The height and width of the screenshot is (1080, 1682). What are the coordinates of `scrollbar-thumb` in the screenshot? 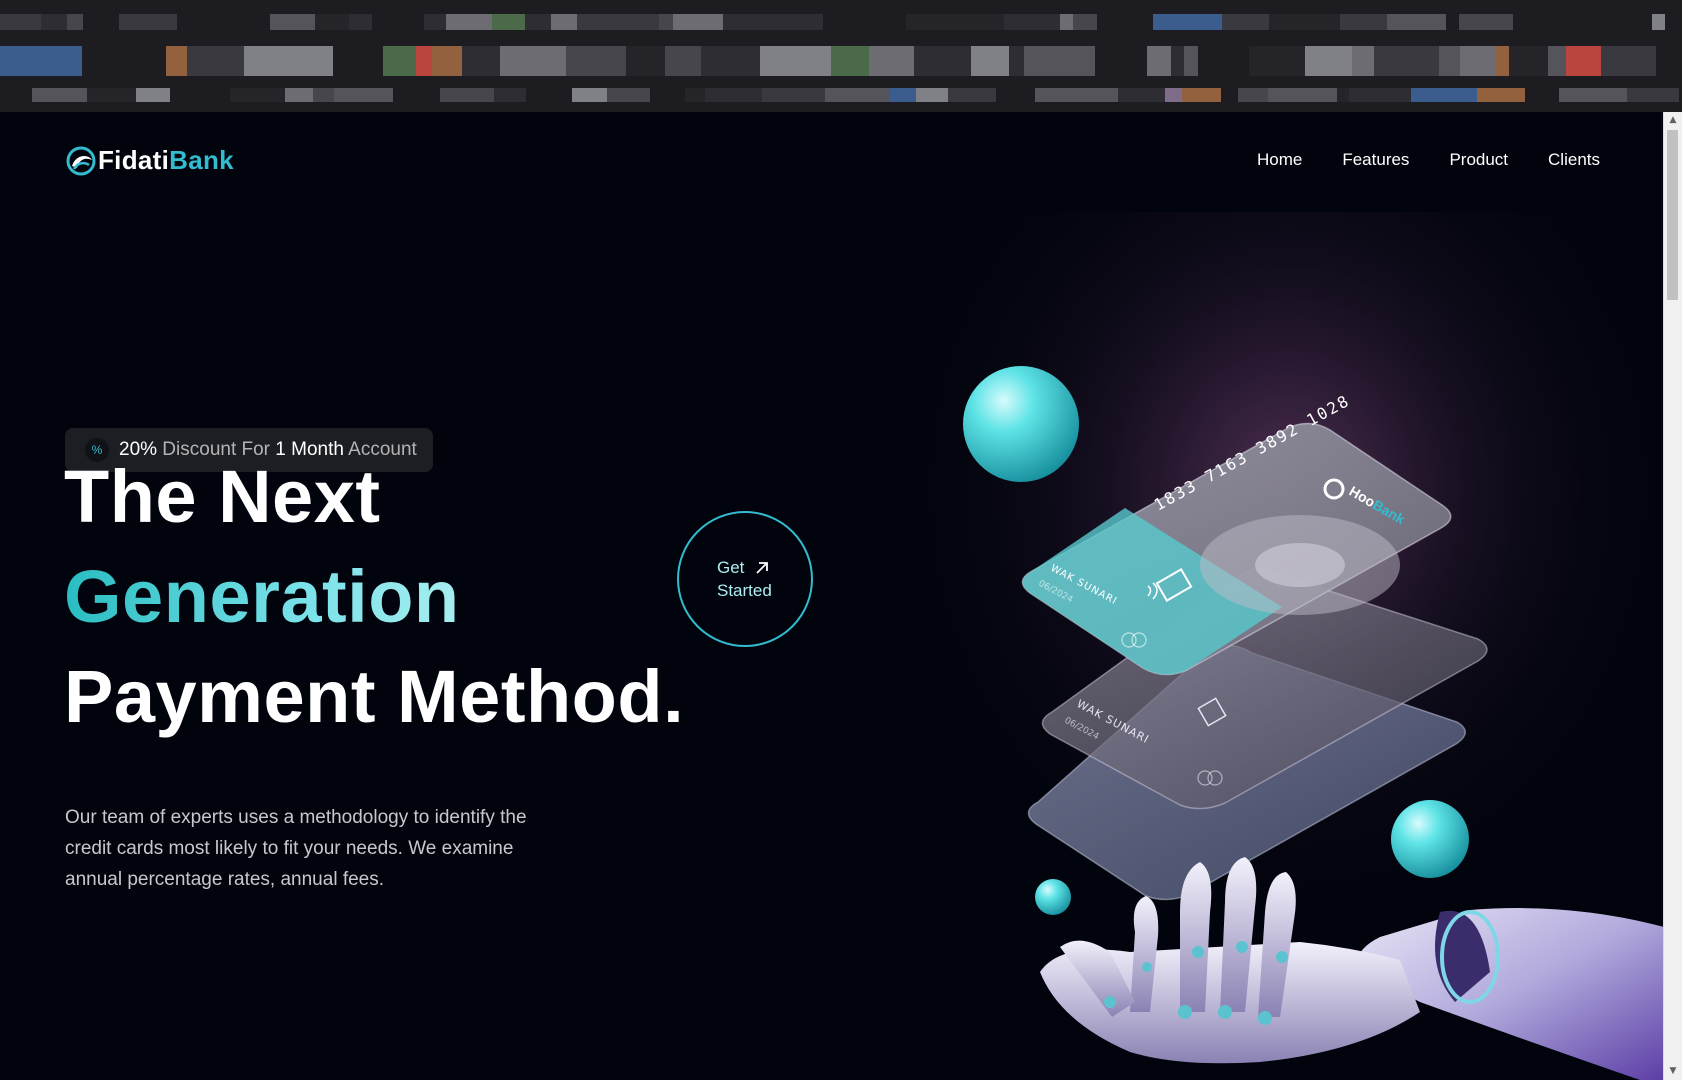 It's located at (1672, 215).